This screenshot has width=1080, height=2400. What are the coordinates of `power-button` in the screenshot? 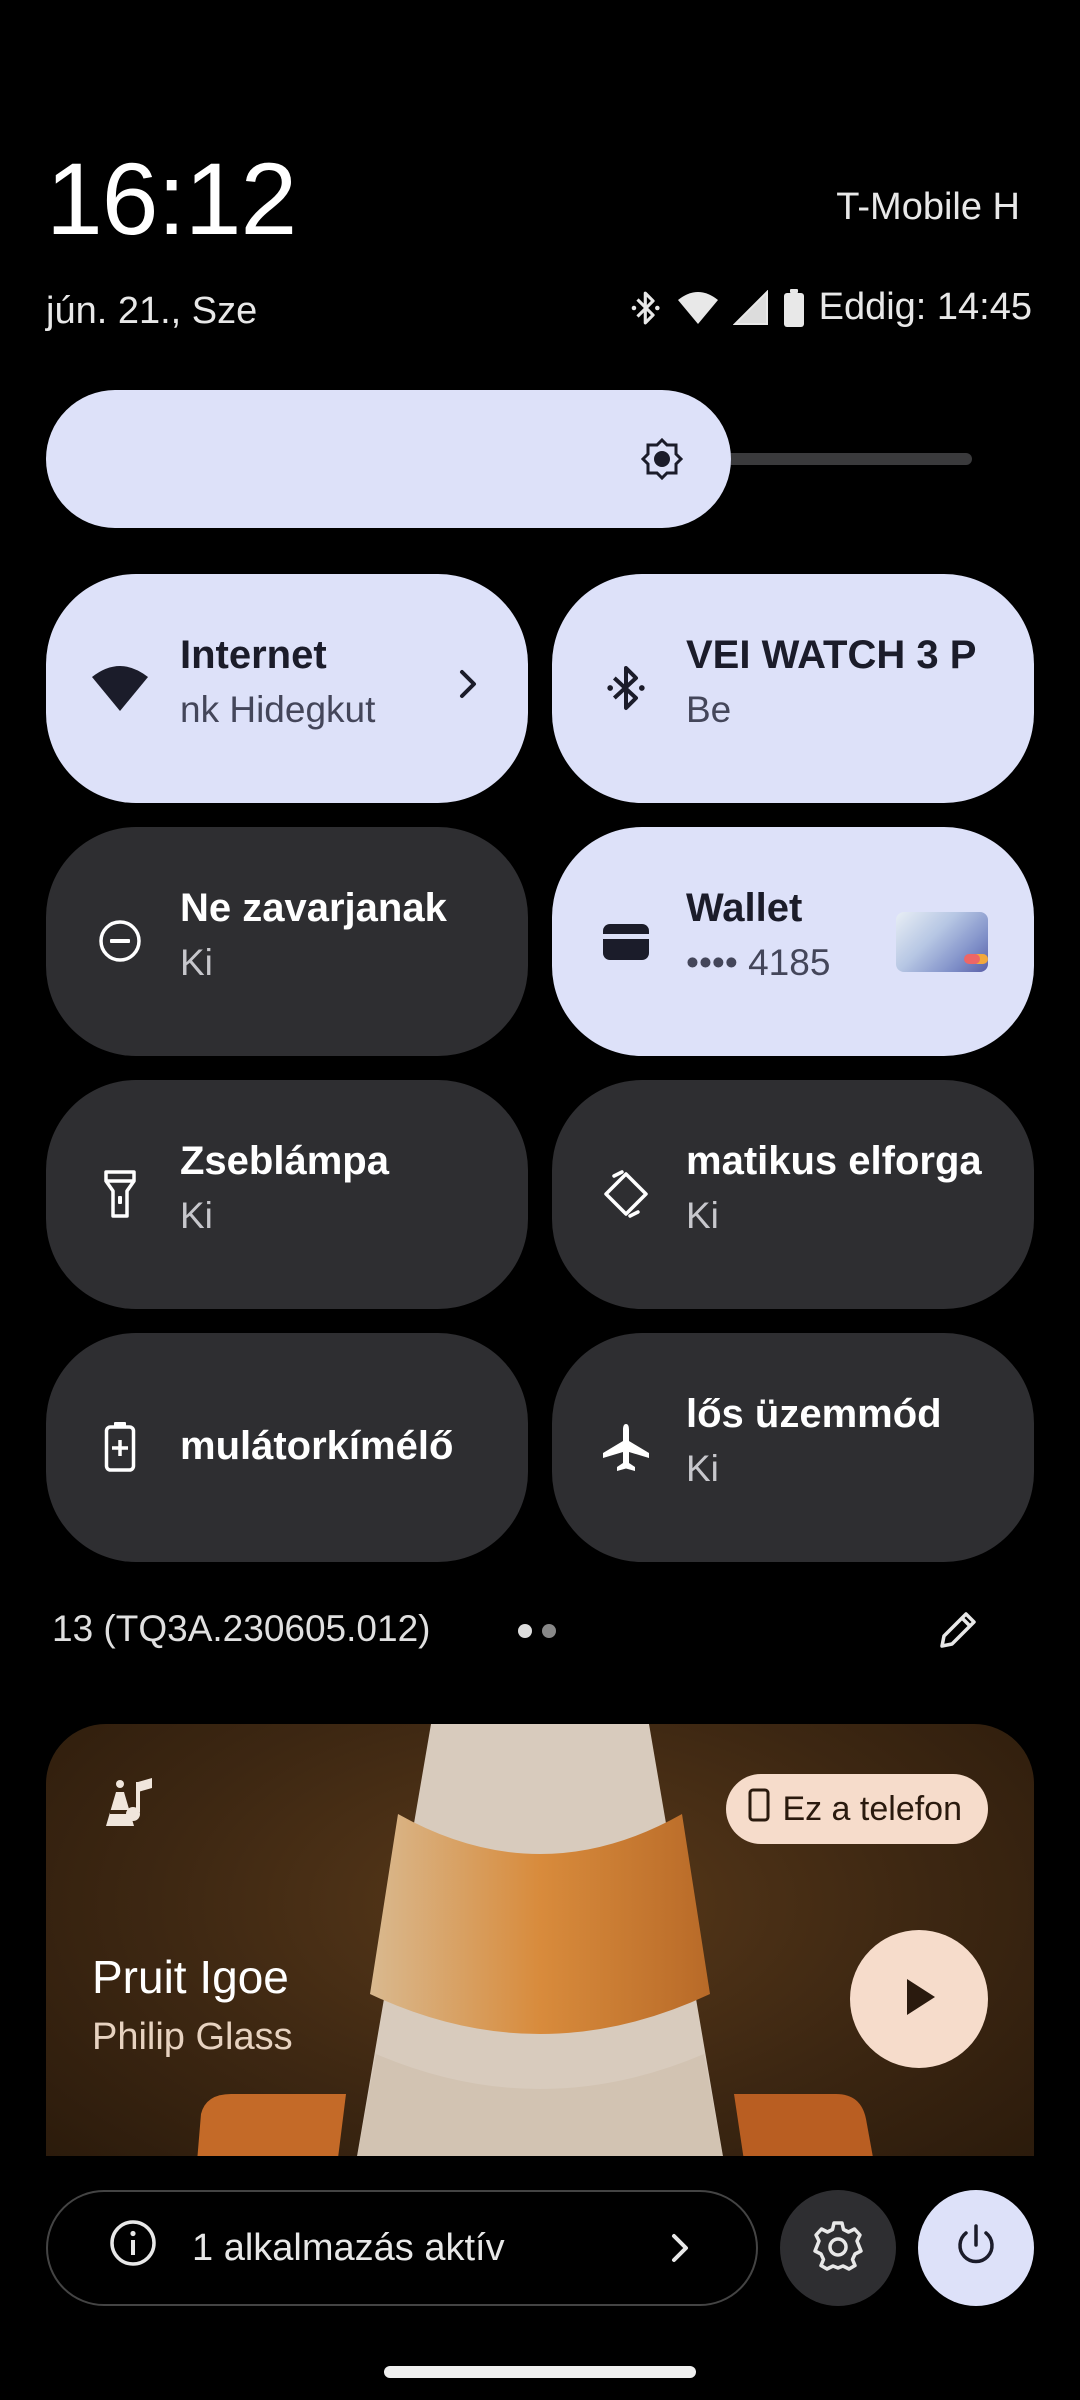 It's located at (976, 2248).